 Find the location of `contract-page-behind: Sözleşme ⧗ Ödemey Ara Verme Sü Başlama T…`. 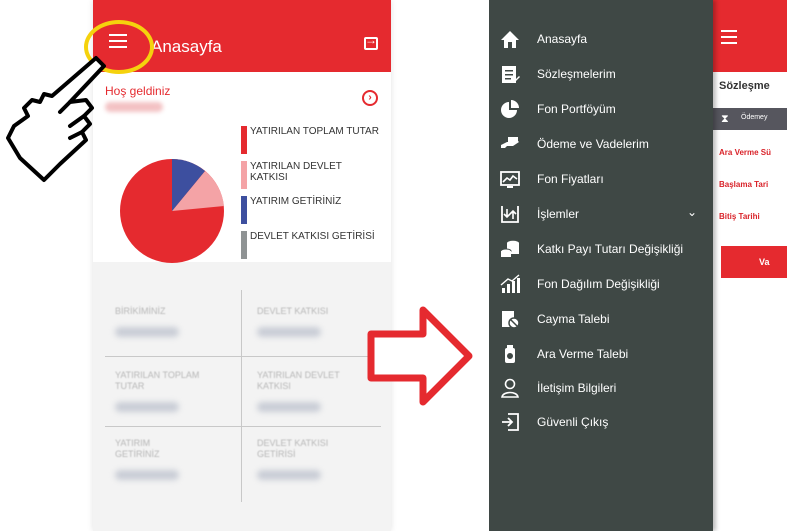

contract-page-behind: Sözleşme ⧗ Ödemey Ara Verme Sü Başlama T… is located at coordinates (750, 265).